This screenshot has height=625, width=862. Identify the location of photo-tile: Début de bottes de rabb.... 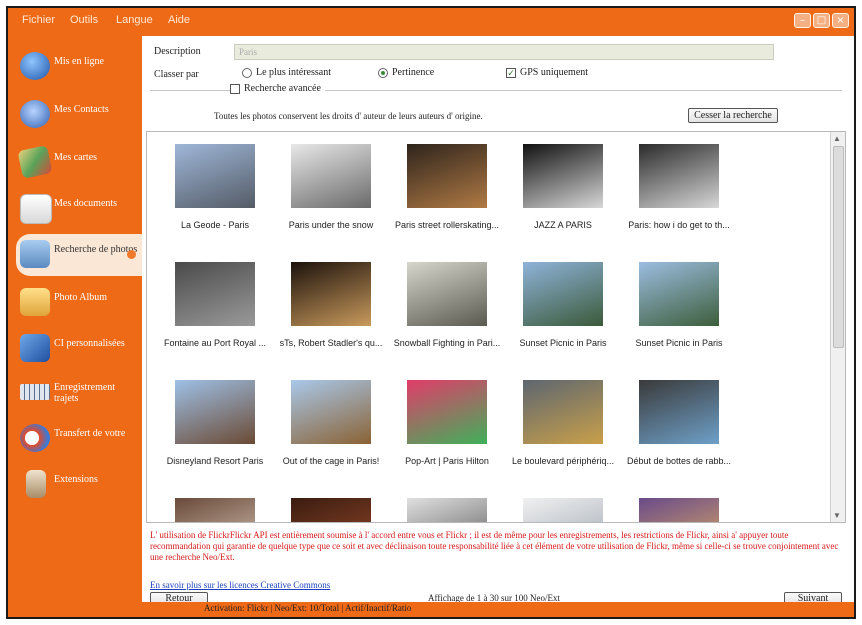
(679, 427).